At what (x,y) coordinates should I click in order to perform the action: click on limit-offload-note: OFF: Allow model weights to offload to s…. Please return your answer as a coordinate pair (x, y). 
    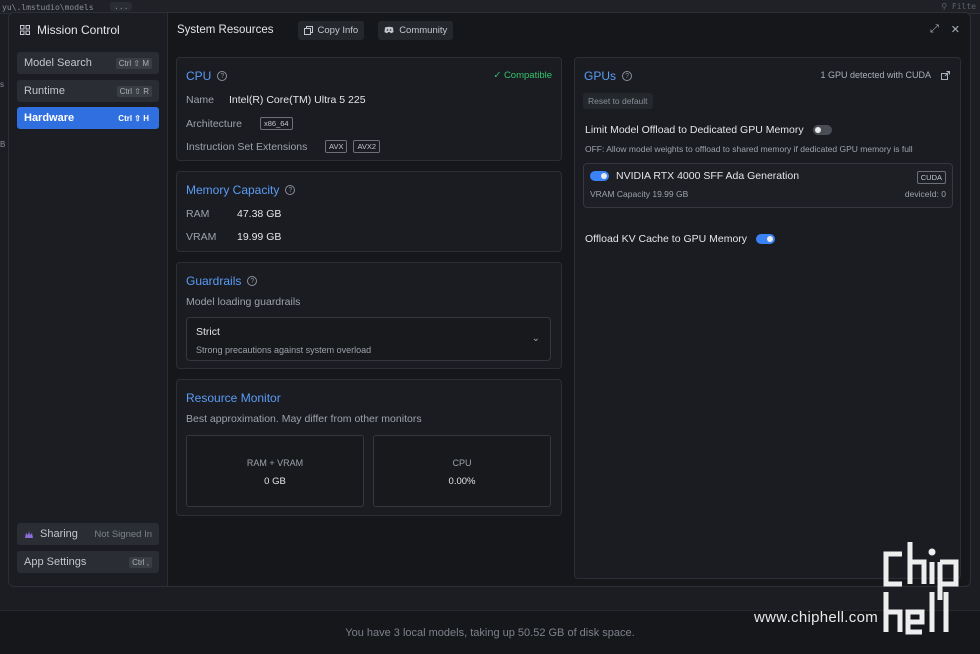
    Looking at the image, I should click on (749, 149).